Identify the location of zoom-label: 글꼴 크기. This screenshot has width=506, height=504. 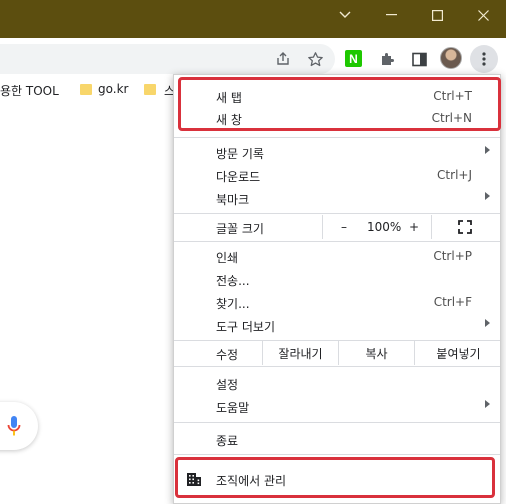
(240, 229).